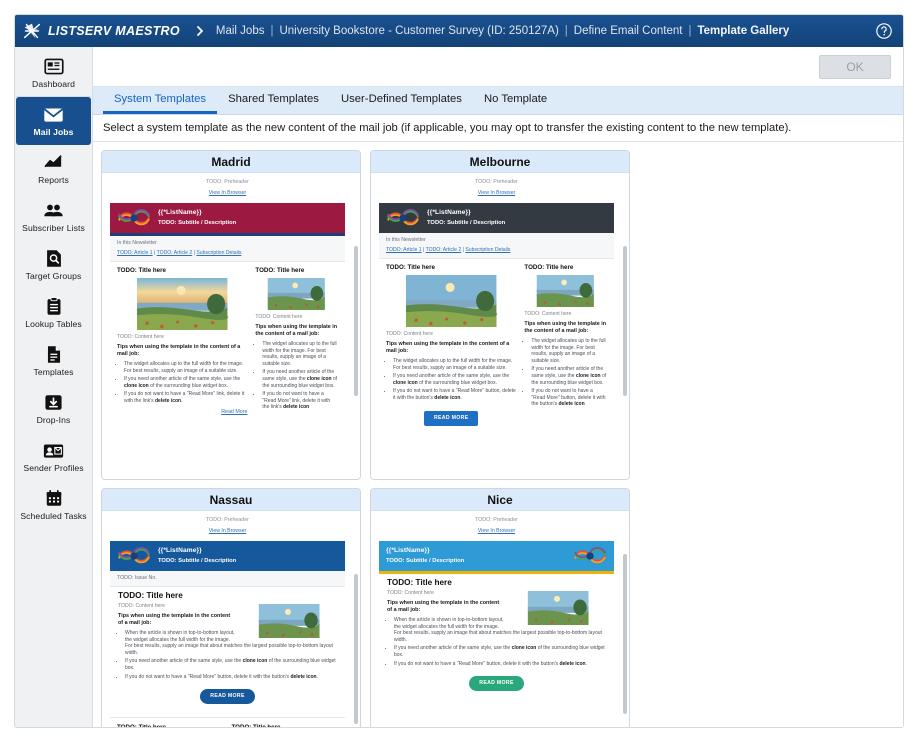 This screenshot has height=742, width=918. I want to click on sidebar-item-label: Drop-Ins, so click(53, 419).